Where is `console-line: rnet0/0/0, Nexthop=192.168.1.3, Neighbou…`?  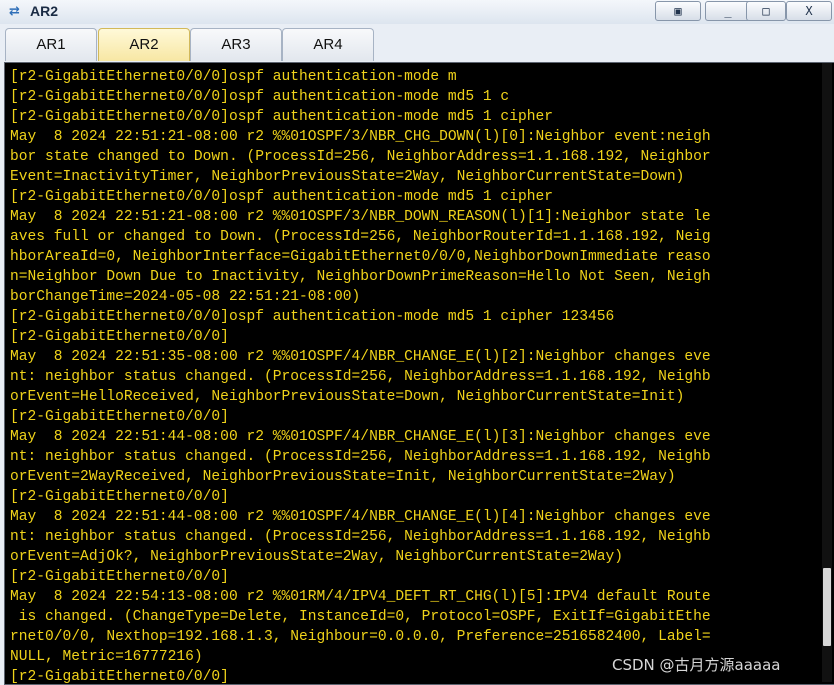
console-line: rnet0/0/0, Nexthop=192.168.1.3, Neighbou… is located at coordinates (360, 637).